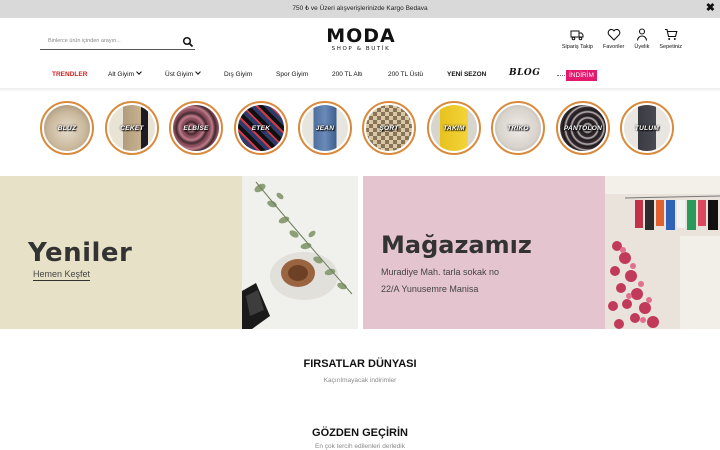 The image size is (720, 450). I want to click on search-box, so click(117, 41).